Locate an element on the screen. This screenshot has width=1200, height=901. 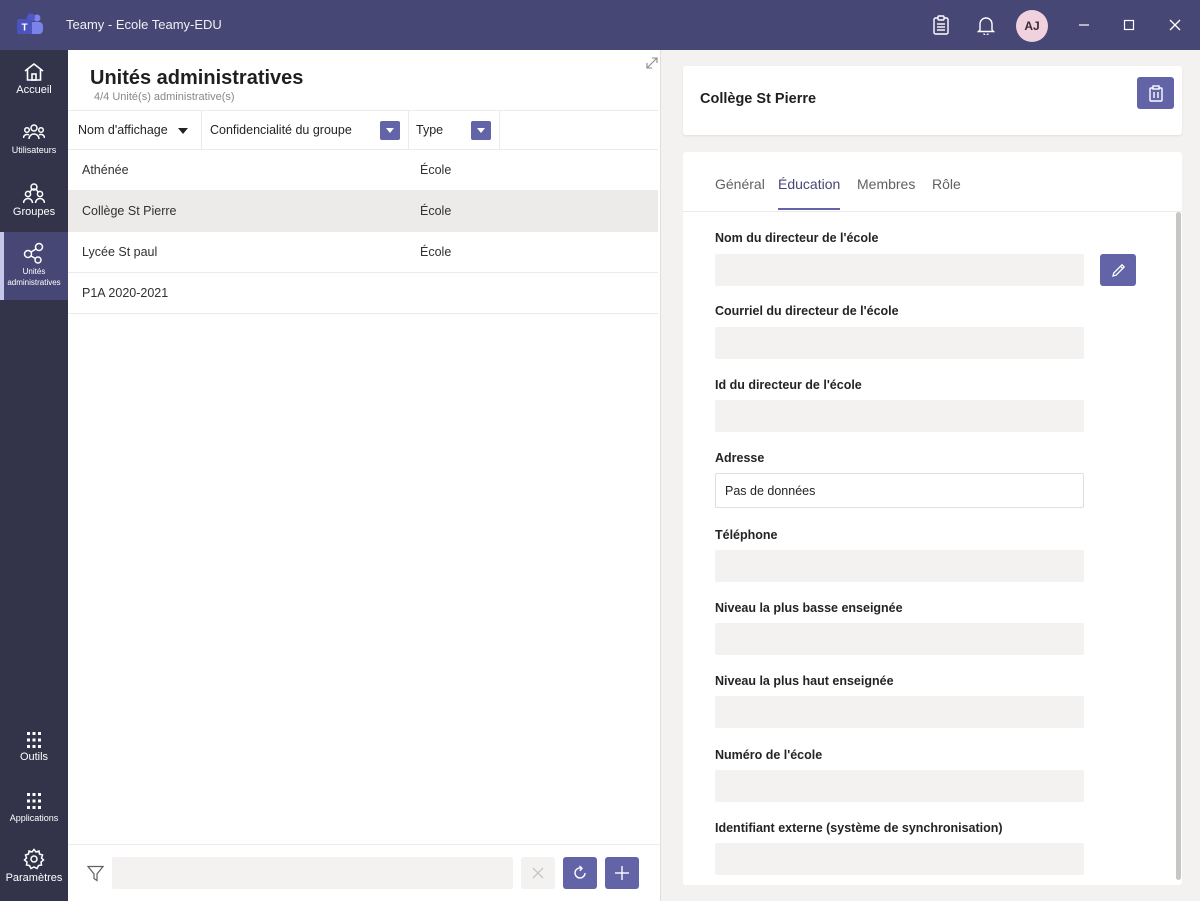
tab-general: Général is located at coordinates (740, 184).